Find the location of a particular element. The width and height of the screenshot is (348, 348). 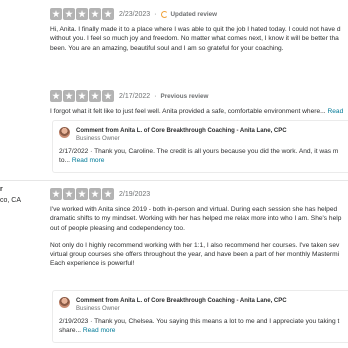

review-tag: Updated review is located at coordinates (194, 14).